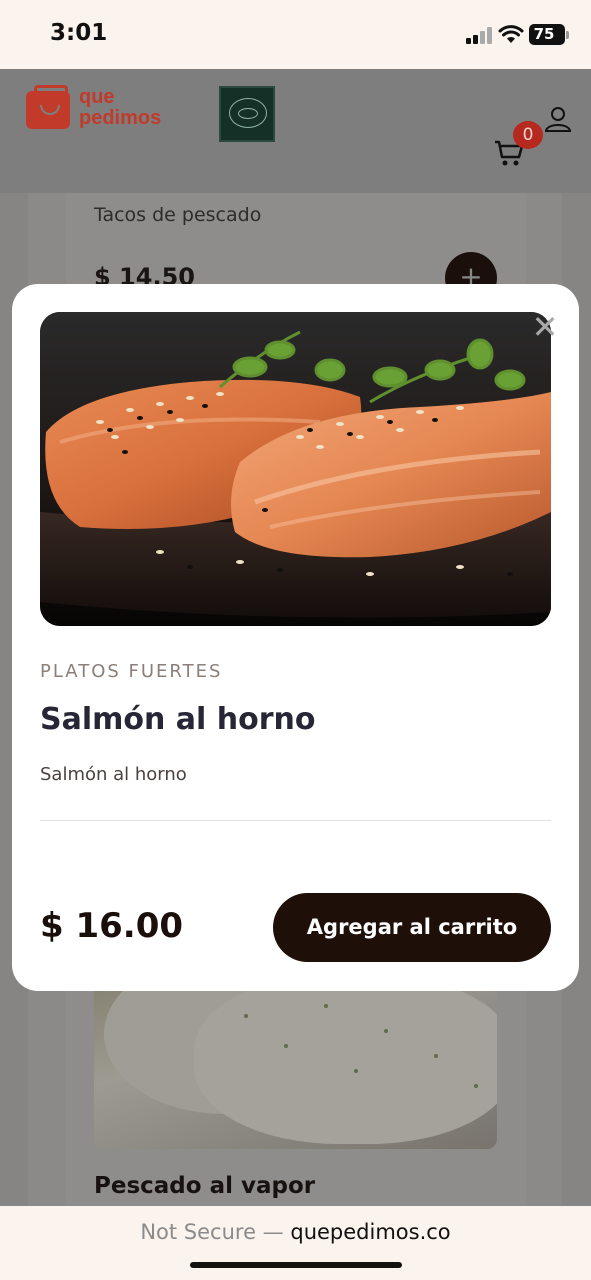 This screenshot has height=1280, width=591. Describe the element at coordinates (113, 774) in the screenshot. I see `product-description: Salmón al horno` at that location.